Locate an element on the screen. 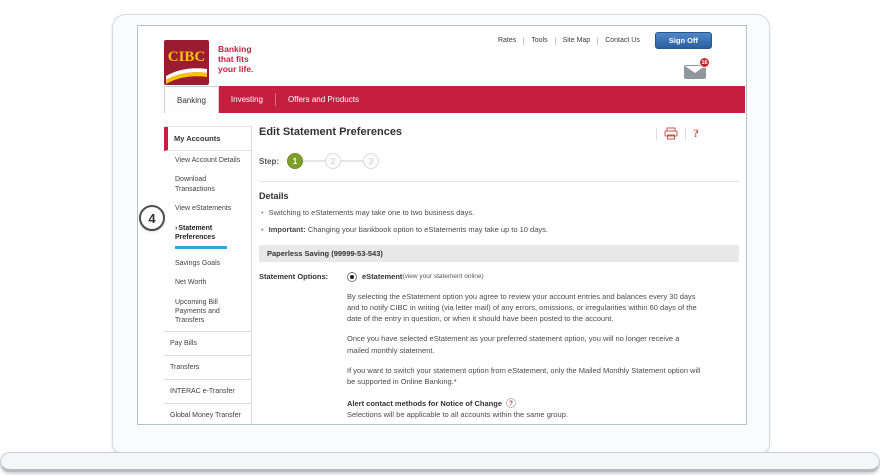  sidebar-header-my-accounts: My Accounts is located at coordinates (207, 139).